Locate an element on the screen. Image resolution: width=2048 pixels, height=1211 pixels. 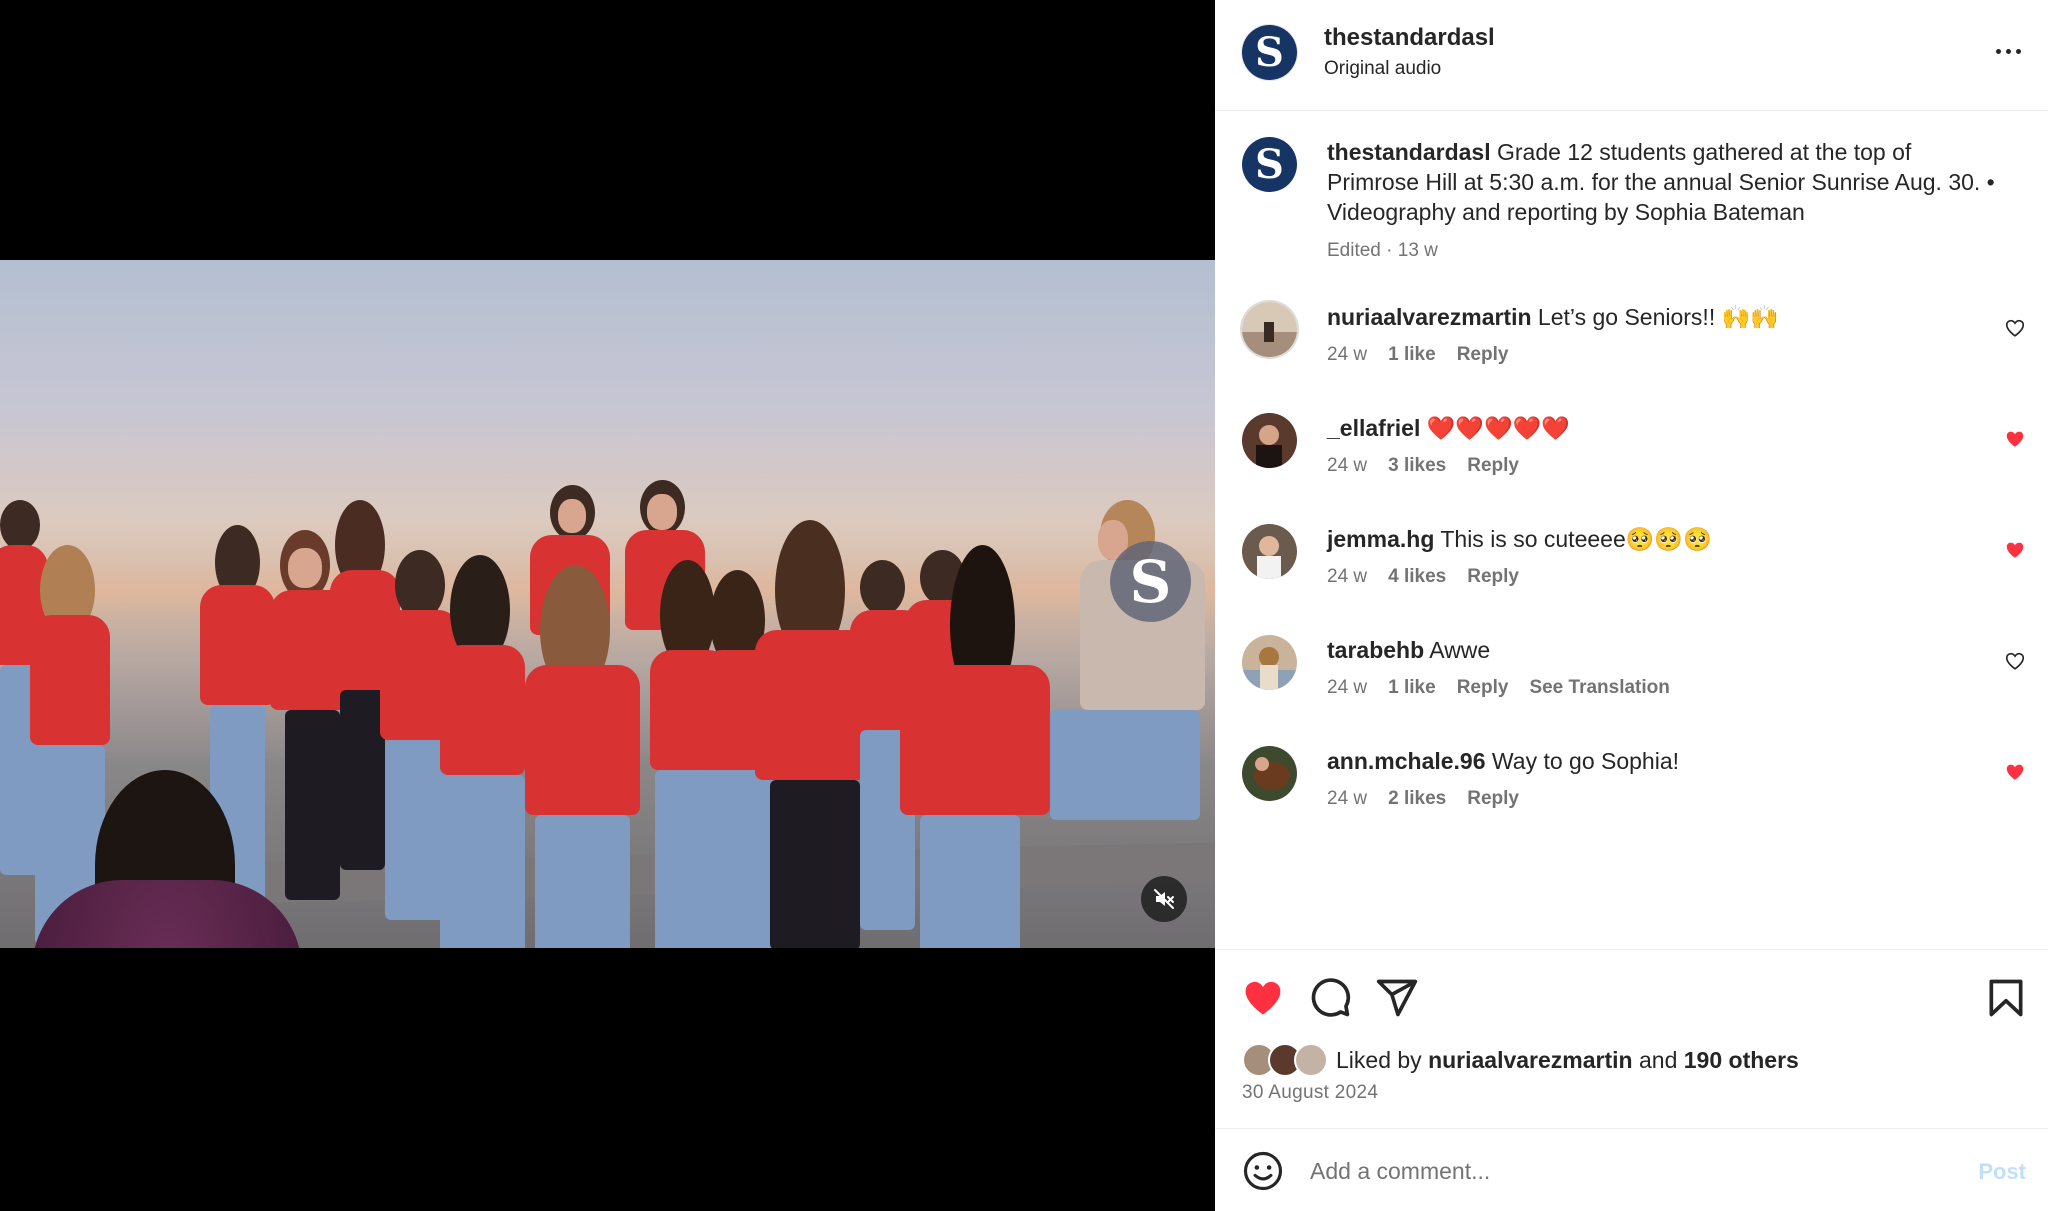
caption-username: thestandardasl is located at coordinates (1409, 152).